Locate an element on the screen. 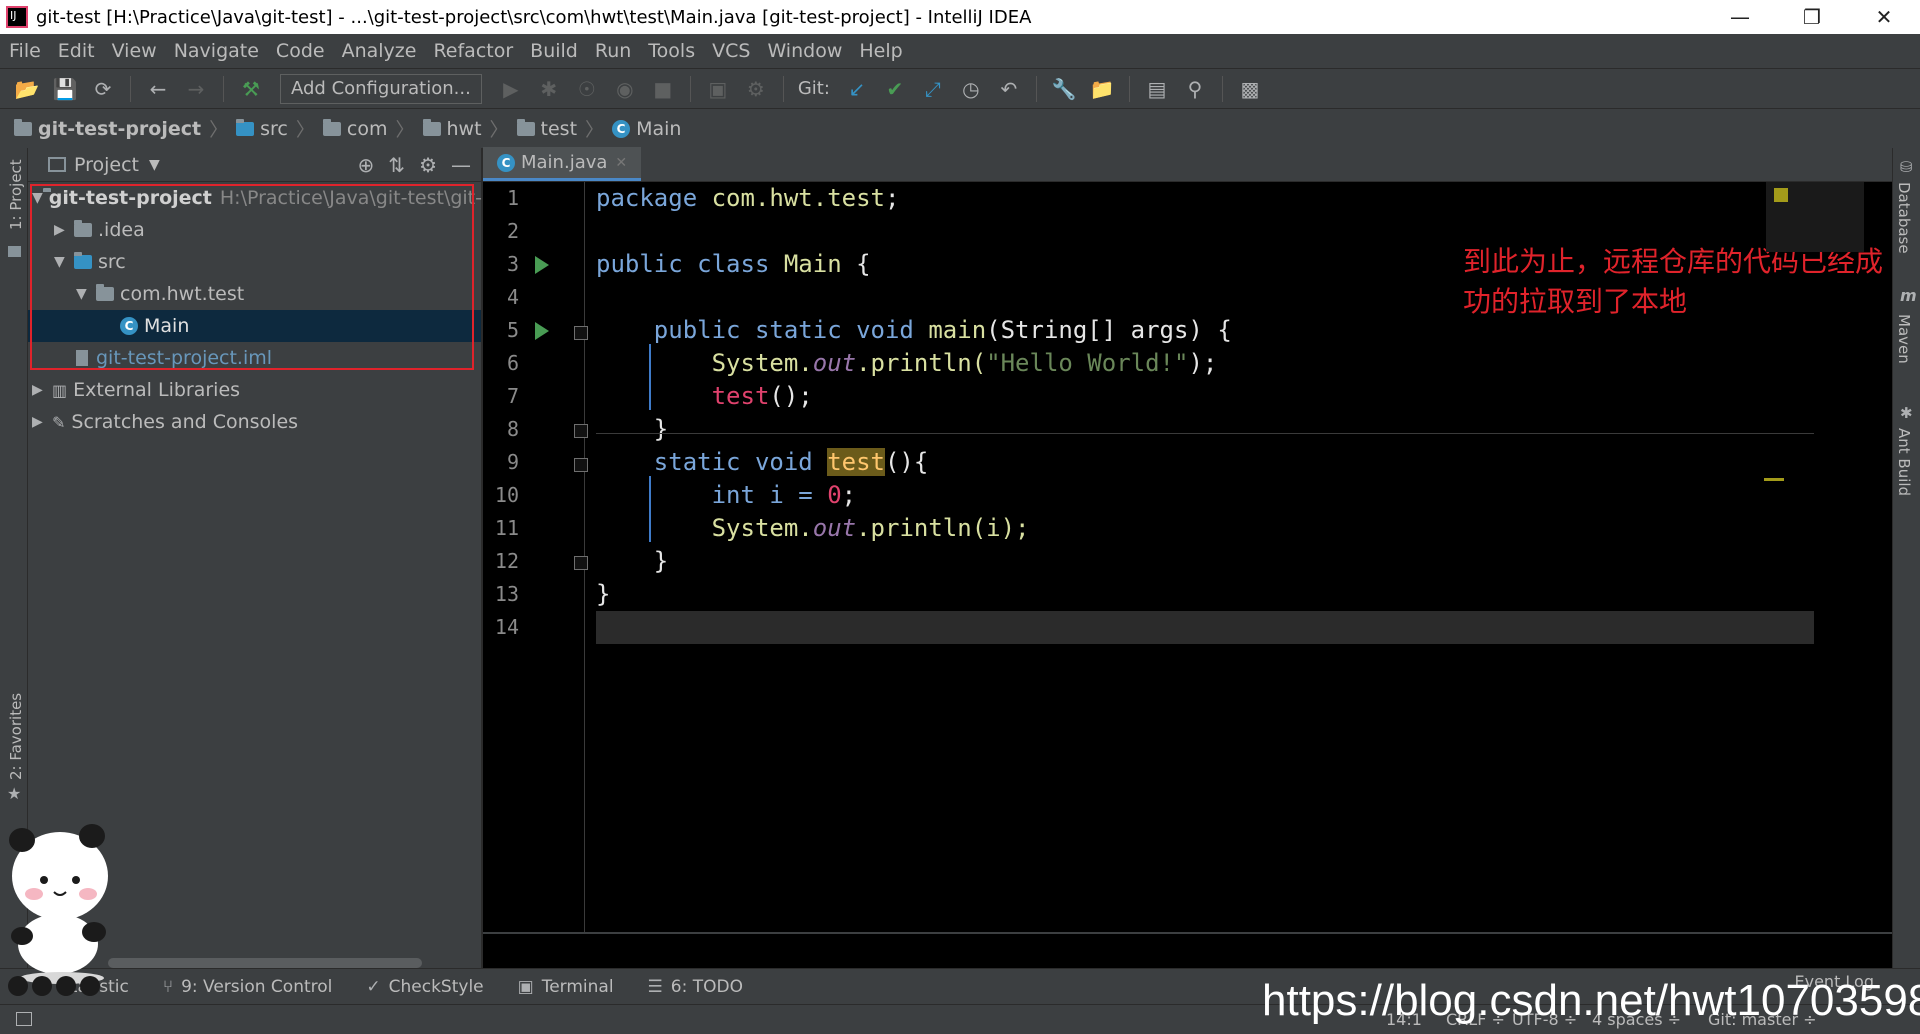  run-class-icon is located at coordinates (542, 265).